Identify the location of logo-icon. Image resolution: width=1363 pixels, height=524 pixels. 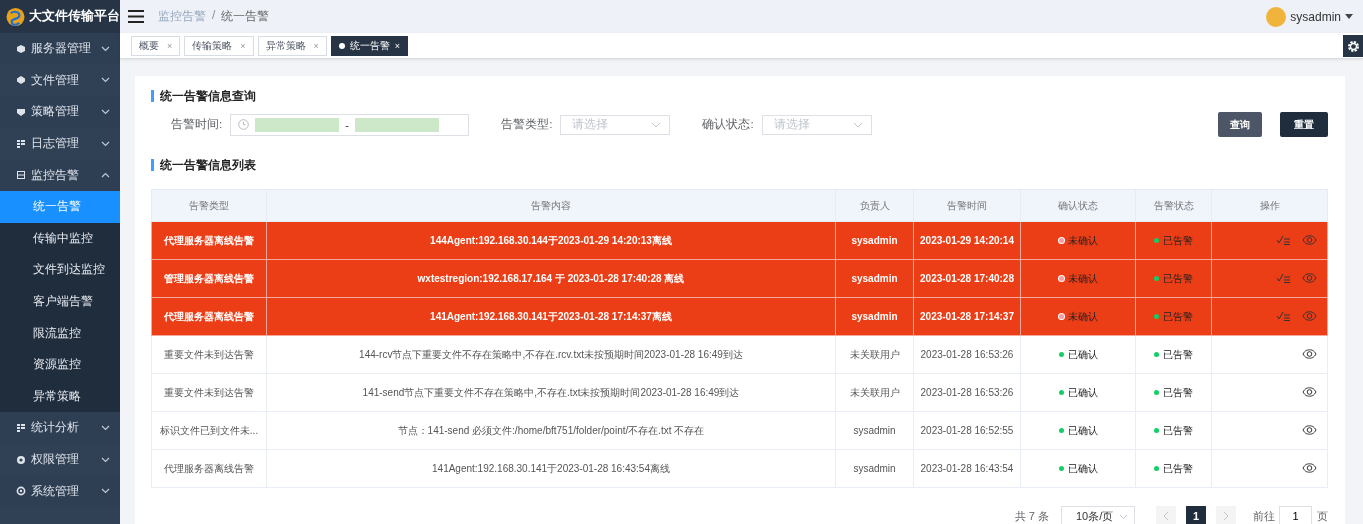
(15, 16).